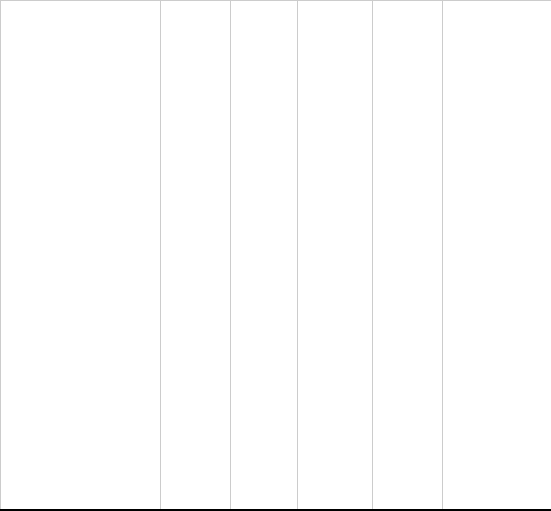  I want to click on column-header-laminated-root-rot, so click(195, 255).